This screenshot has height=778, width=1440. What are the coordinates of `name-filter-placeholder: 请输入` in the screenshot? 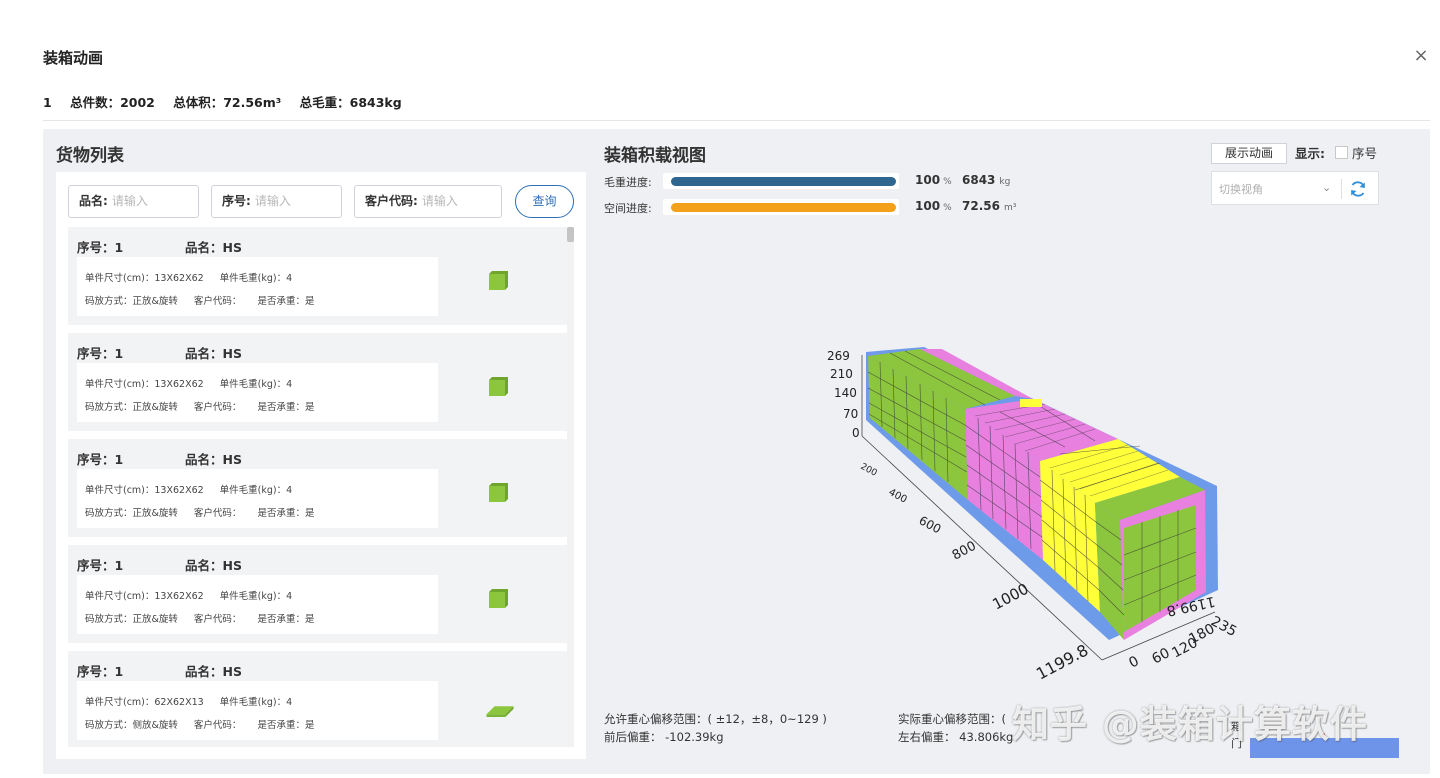 It's located at (129, 201).